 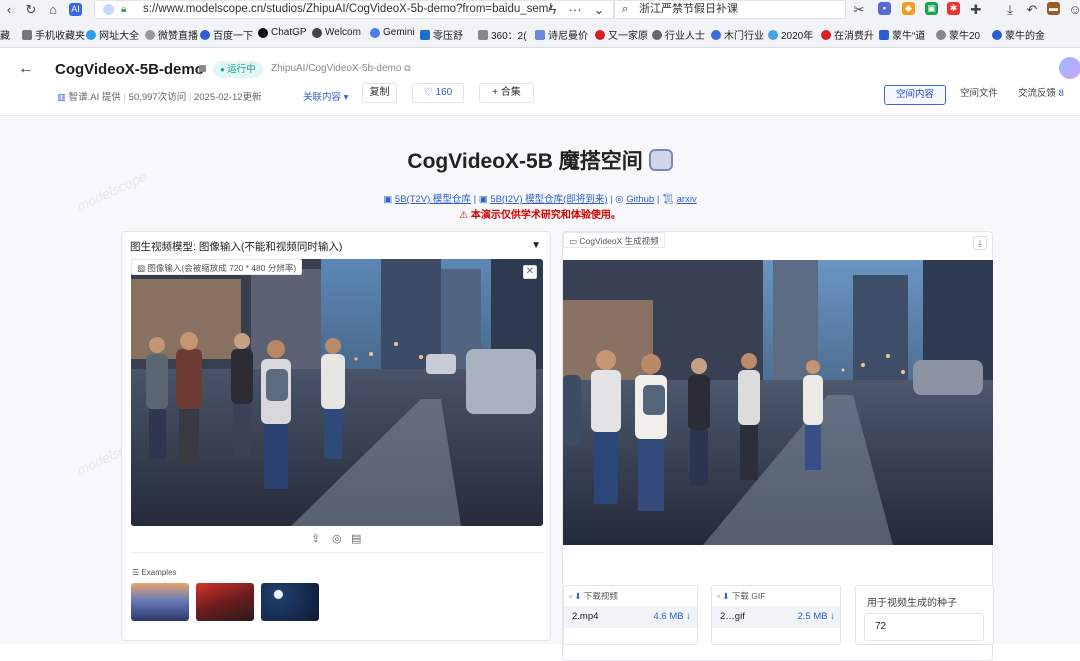 What do you see at coordinates (336, 32) in the screenshot?
I see `bookmark-item: Welcom` at bounding box center [336, 32].